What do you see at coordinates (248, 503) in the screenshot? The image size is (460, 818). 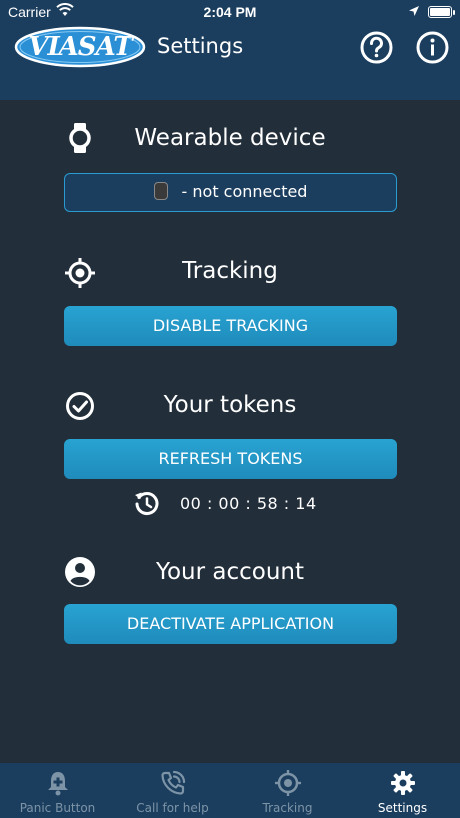 I see `token-countdown: 00 : 00 : 58 : 14` at bounding box center [248, 503].